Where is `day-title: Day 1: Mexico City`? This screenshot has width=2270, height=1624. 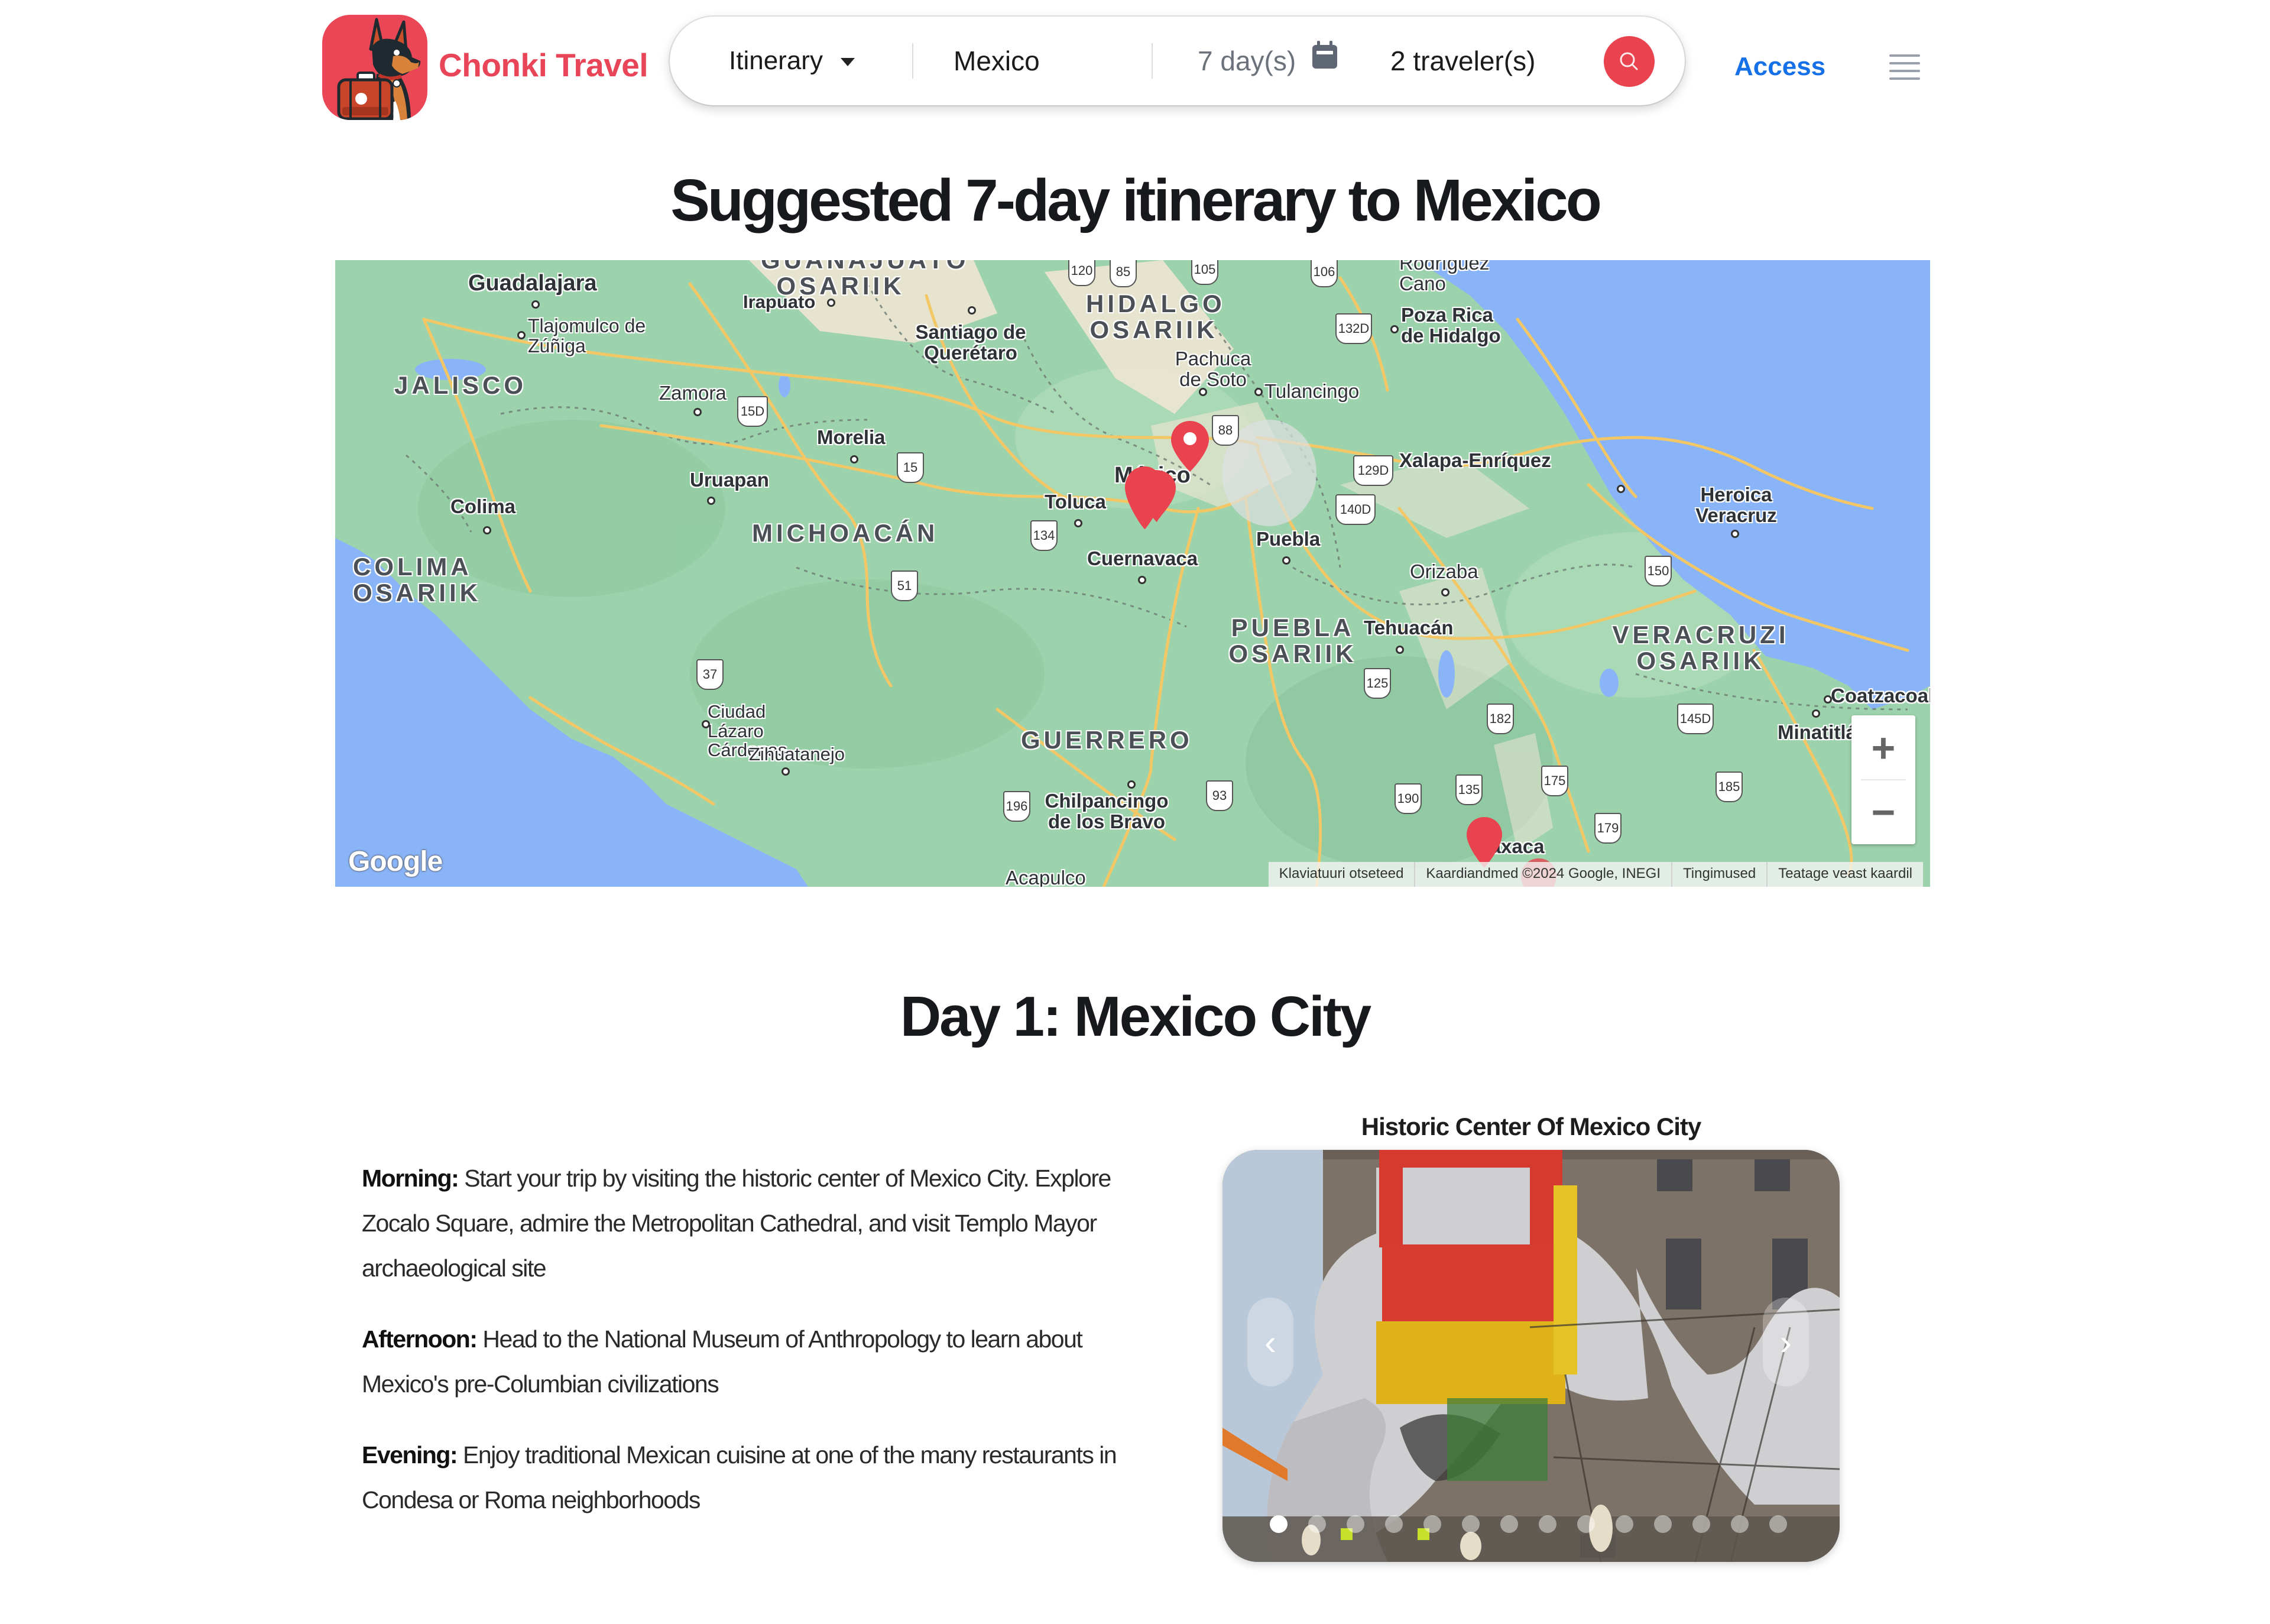
day-title: Day 1: Mexico City is located at coordinates (1135, 1016).